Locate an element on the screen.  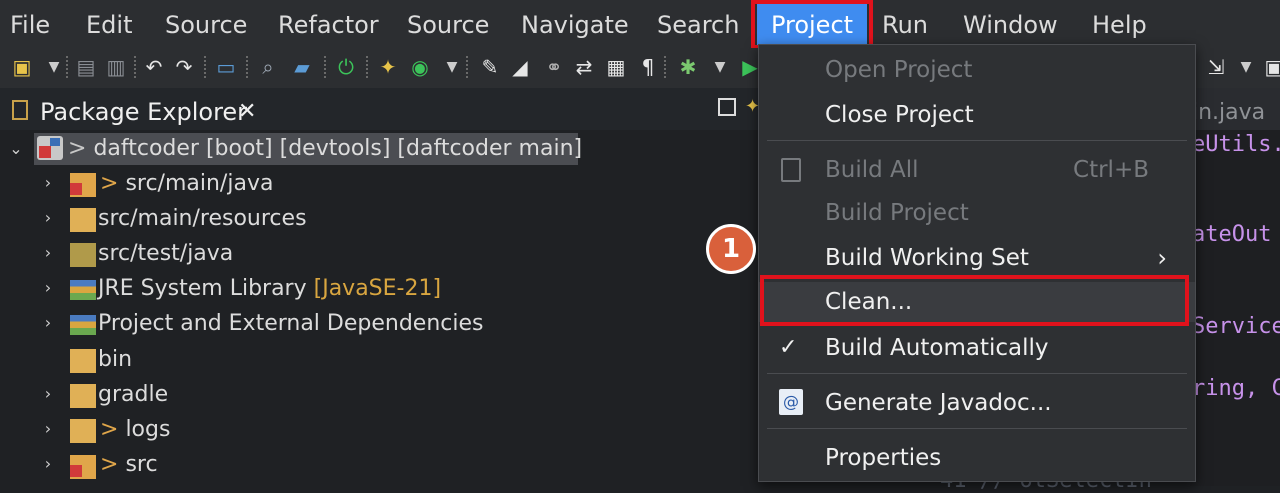
menu-window: Window is located at coordinates (1010, 24).